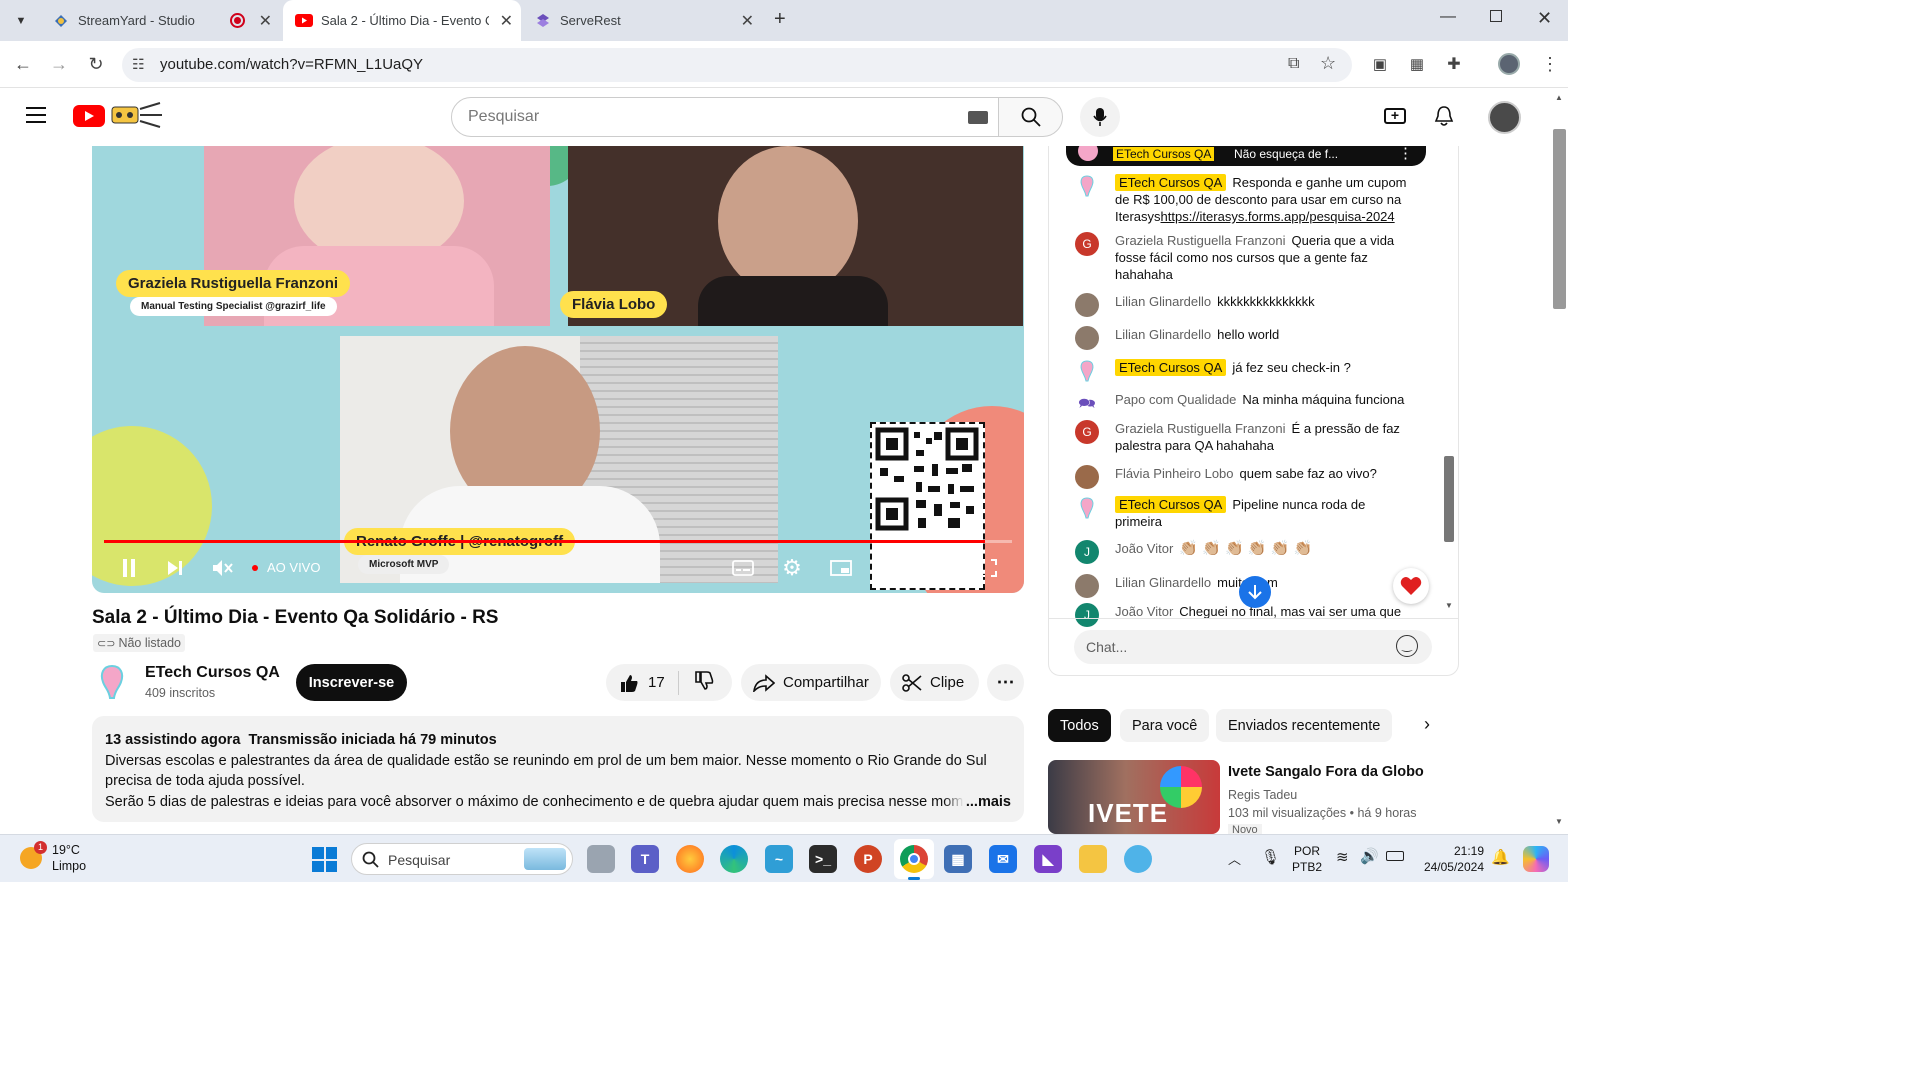  Describe the element at coordinates (223, 568) in the screenshot. I see `mute-button` at that location.